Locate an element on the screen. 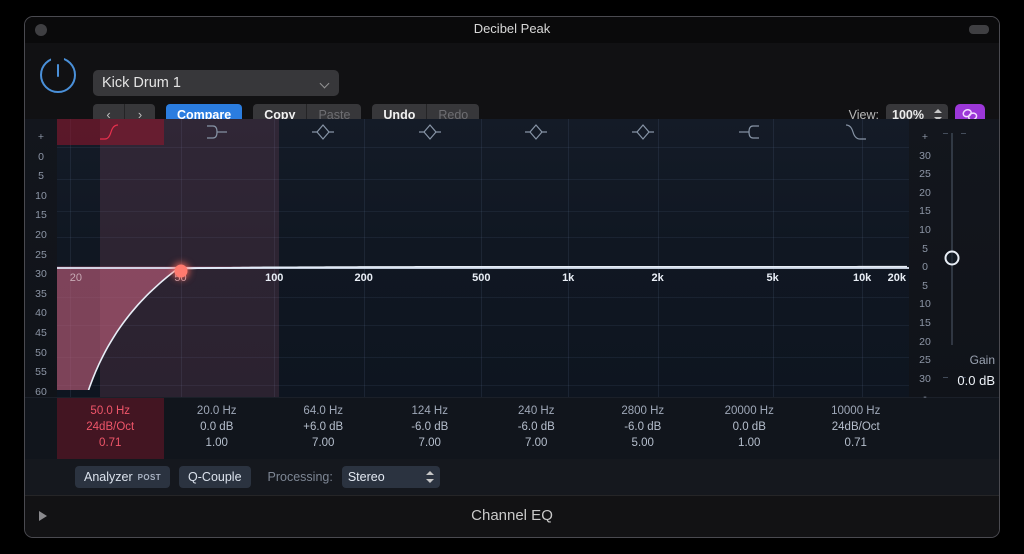 The height and width of the screenshot is (554, 1024). band-gain-value: +6.0 dB is located at coordinates (323, 427).